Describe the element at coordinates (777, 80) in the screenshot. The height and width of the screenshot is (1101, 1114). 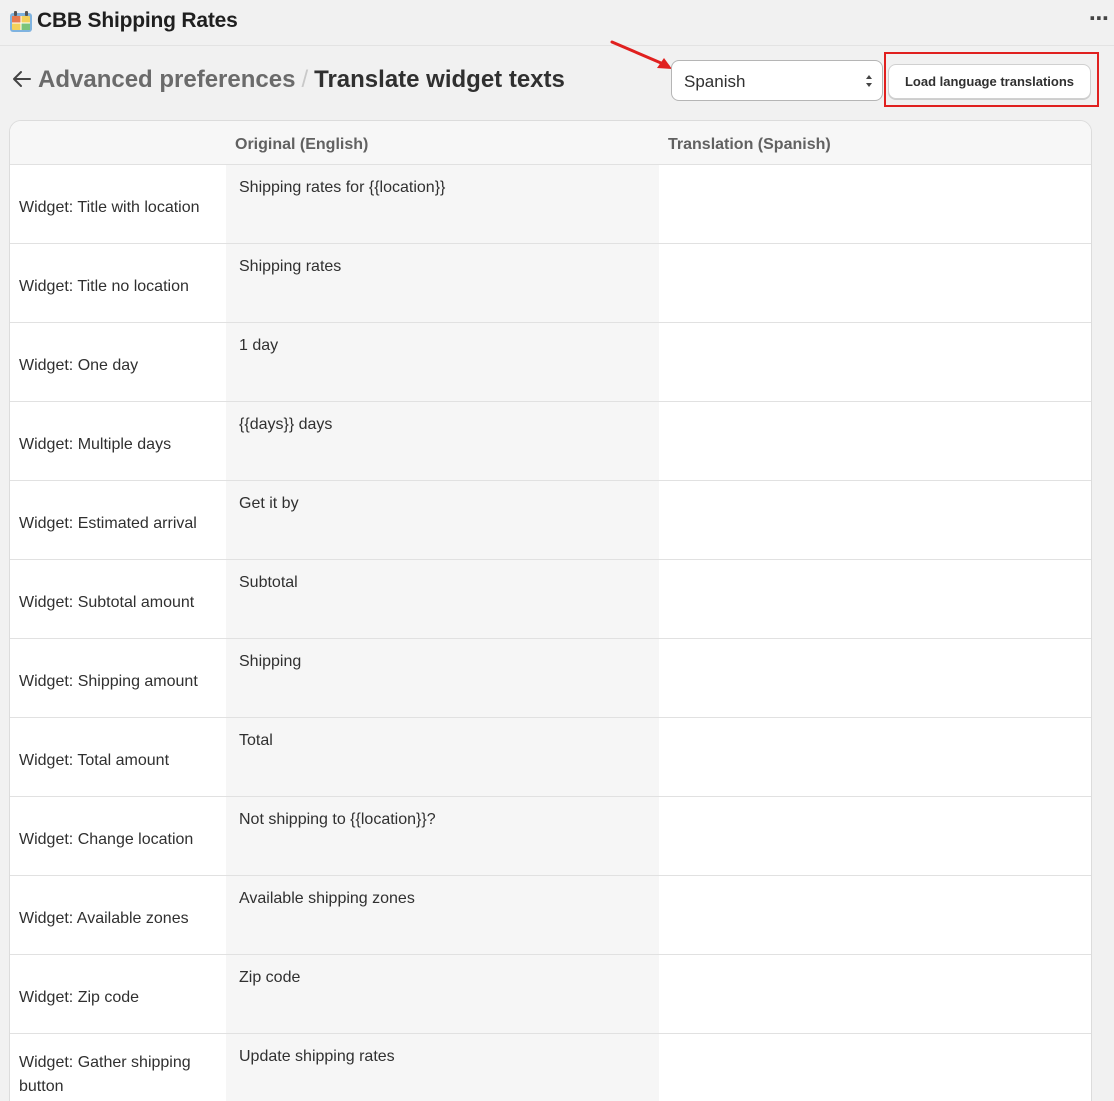
I see `language-select: Spanish` at that location.